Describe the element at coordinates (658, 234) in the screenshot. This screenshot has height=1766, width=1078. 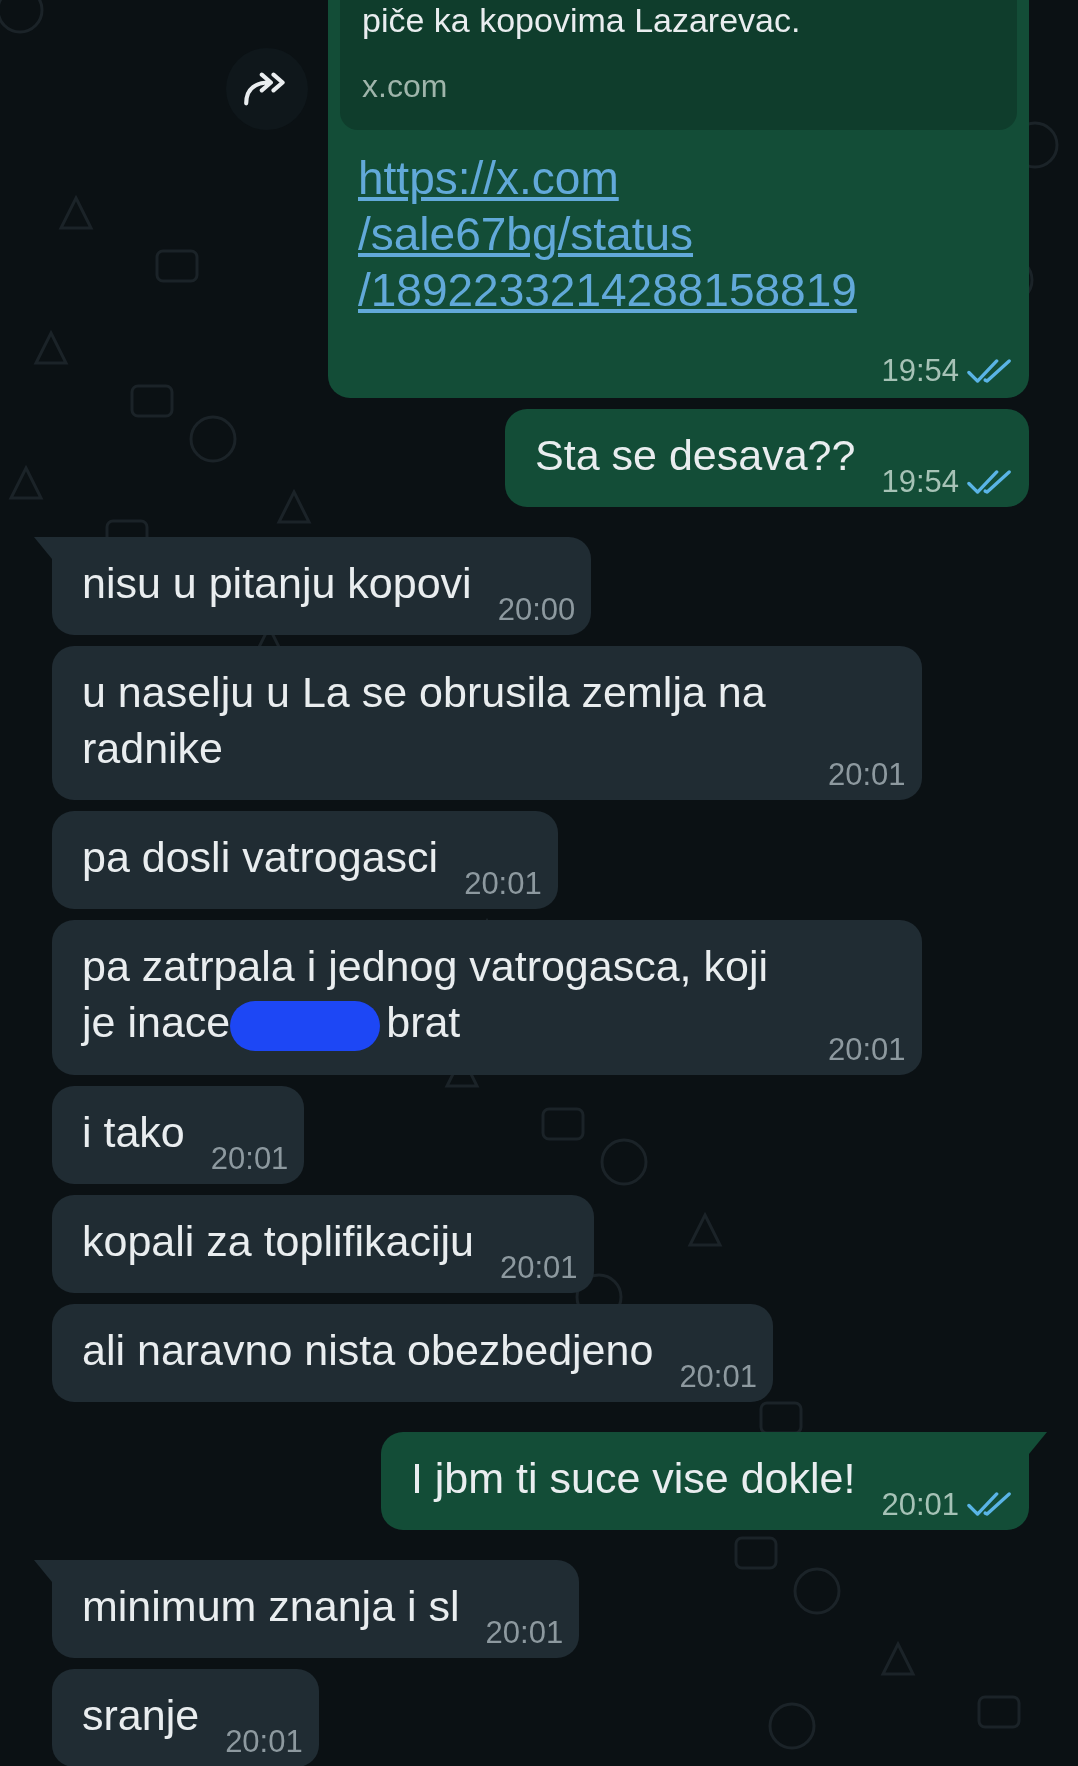
I see `link-text: https://x.com/sale67bg/status/1892233214288158819` at that location.